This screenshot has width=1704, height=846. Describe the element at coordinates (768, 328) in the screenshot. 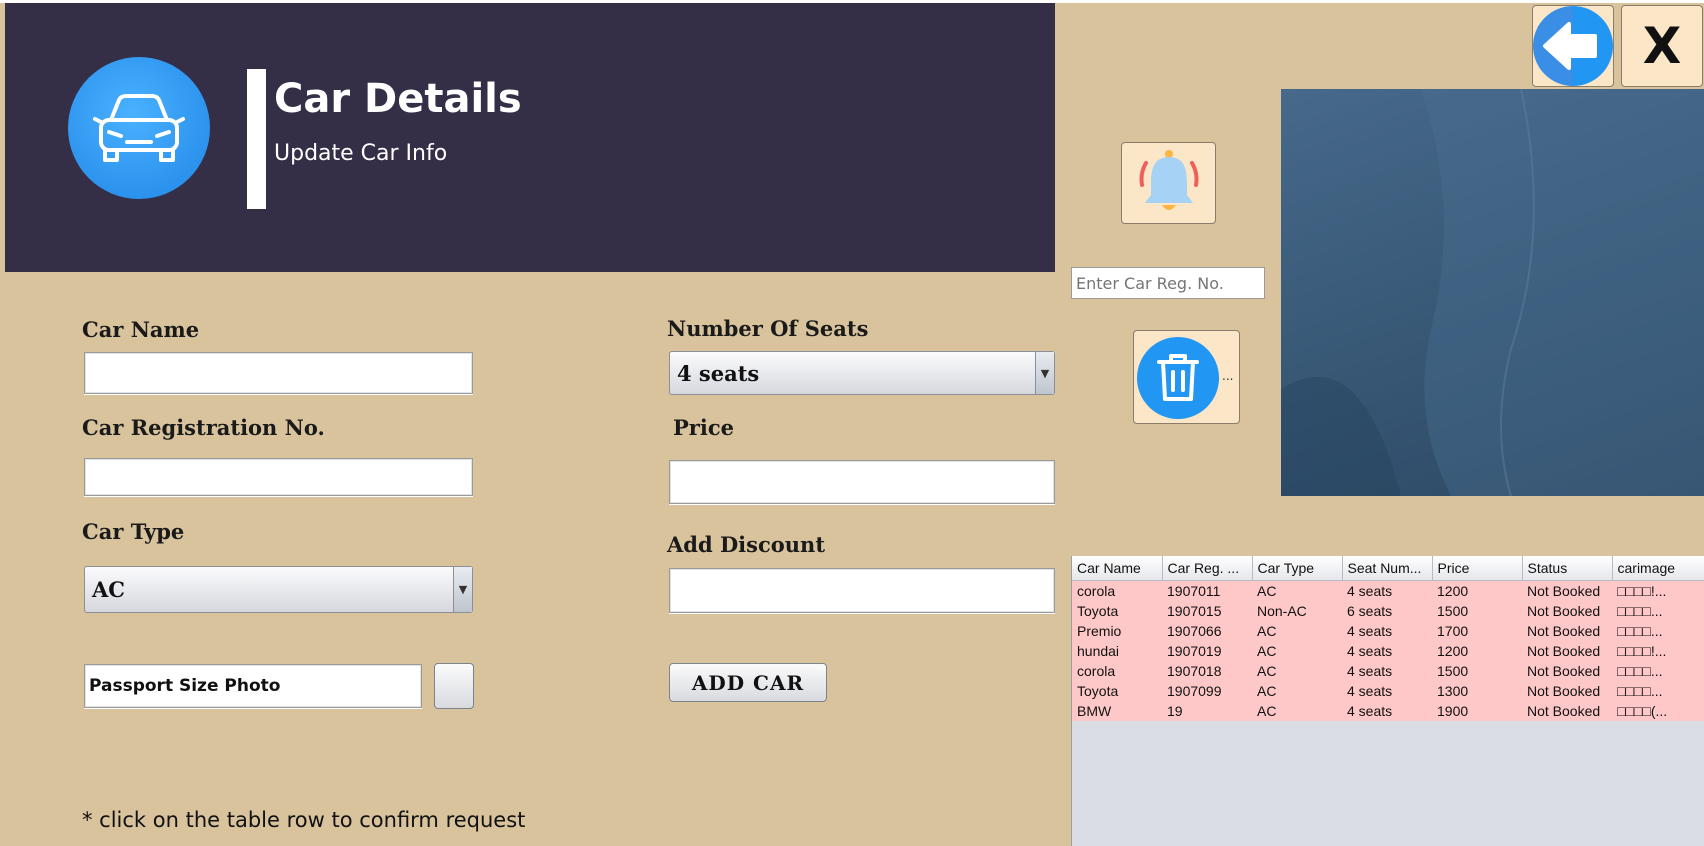

I see `seats-label: Number Of Seats` at that location.